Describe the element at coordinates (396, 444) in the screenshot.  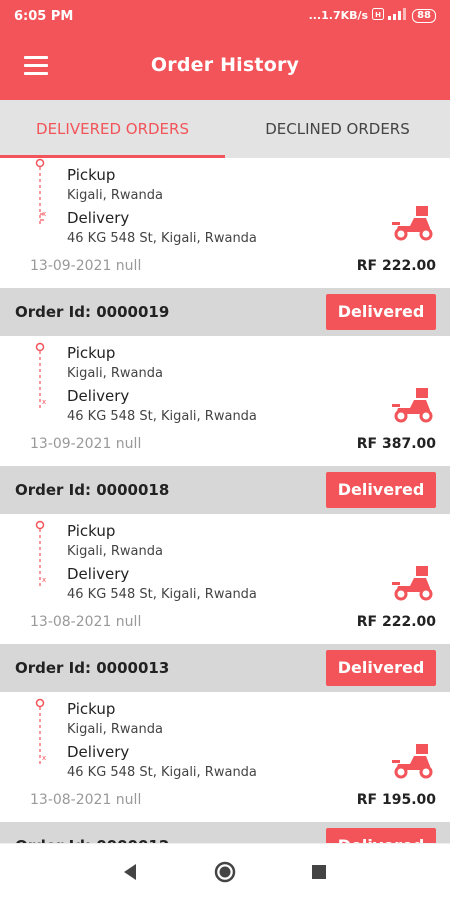
I see `order-price: RF 387.00` at that location.